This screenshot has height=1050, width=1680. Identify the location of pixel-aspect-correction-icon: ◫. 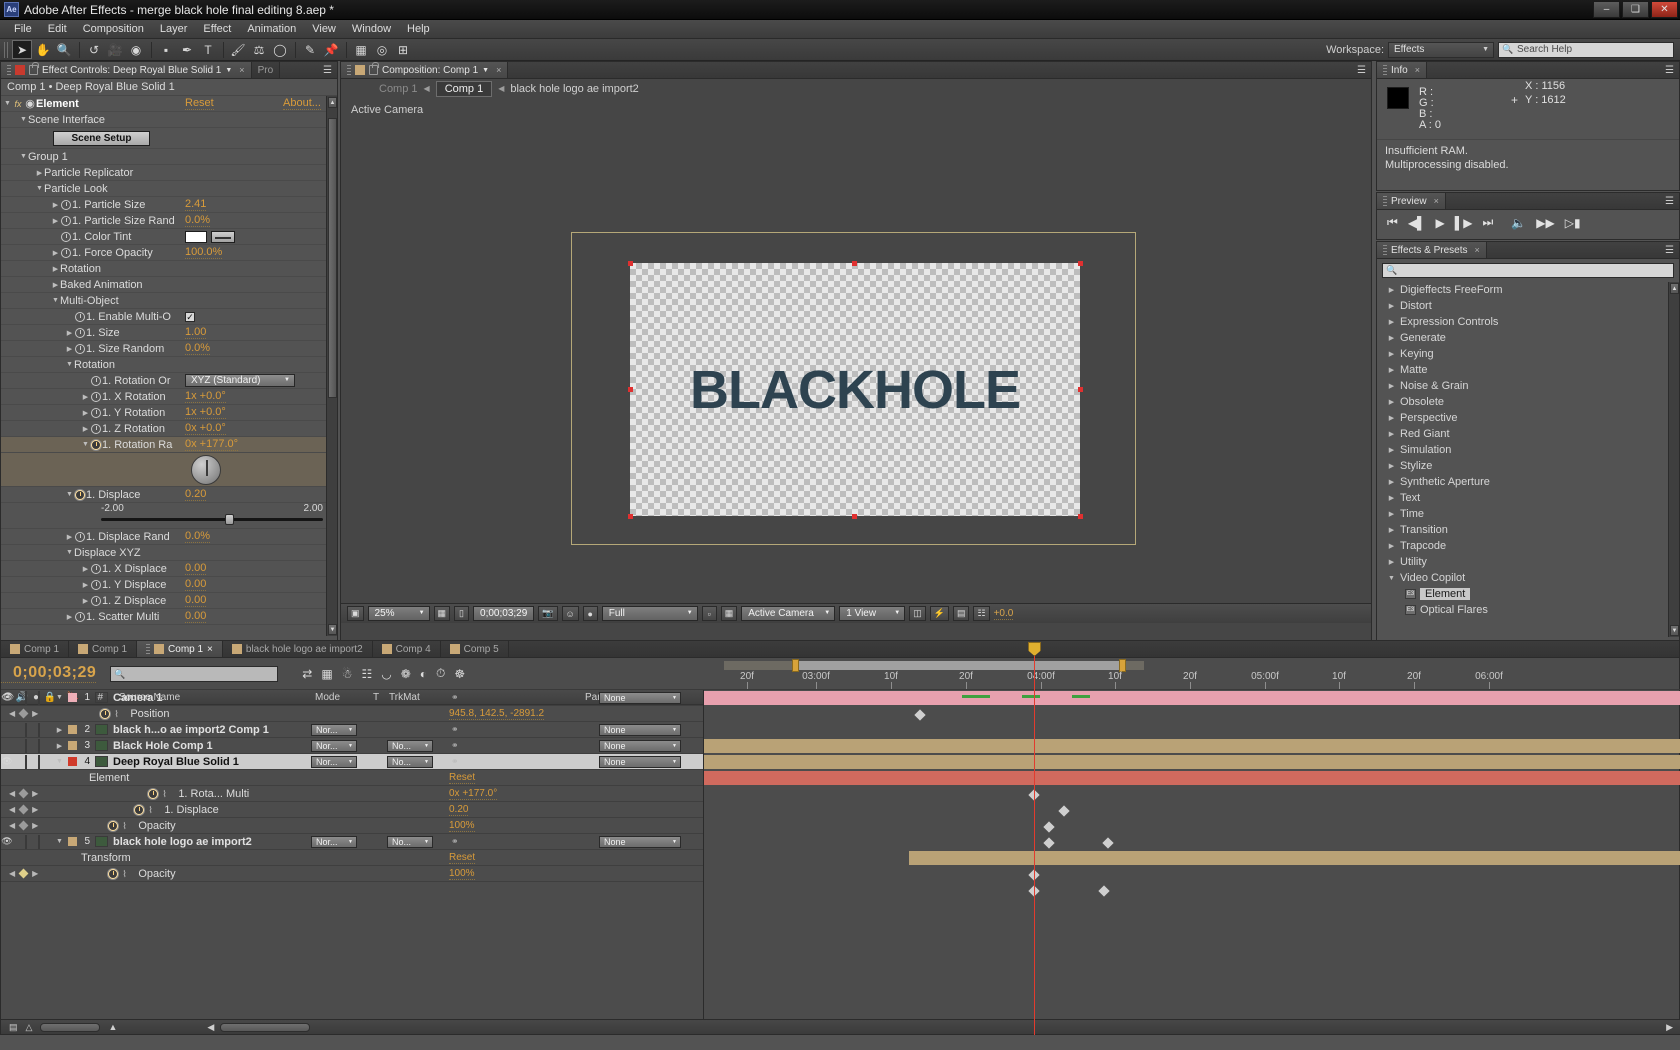
(917, 613).